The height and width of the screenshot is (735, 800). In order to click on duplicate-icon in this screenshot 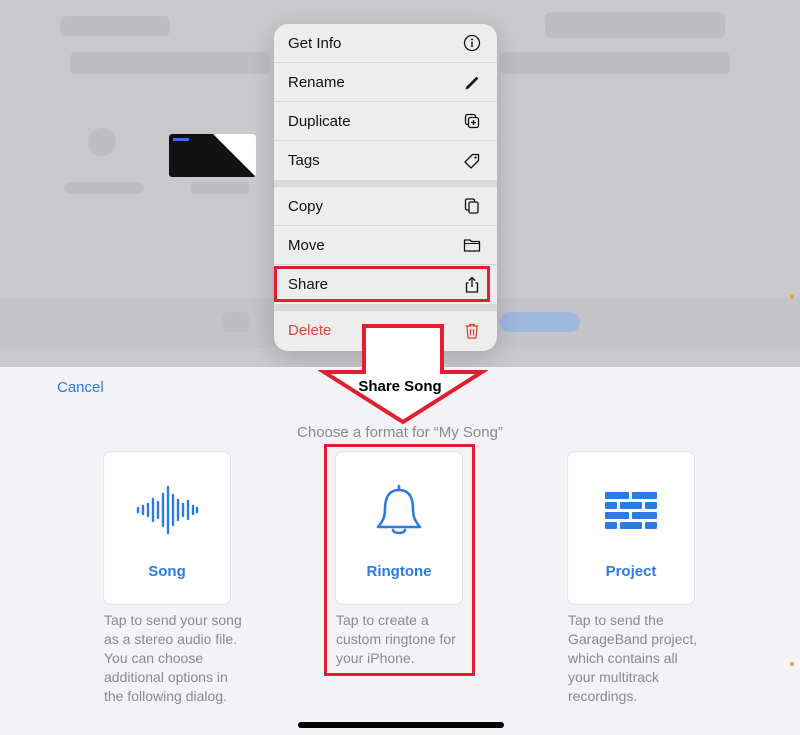, I will do `click(472, 121)`.